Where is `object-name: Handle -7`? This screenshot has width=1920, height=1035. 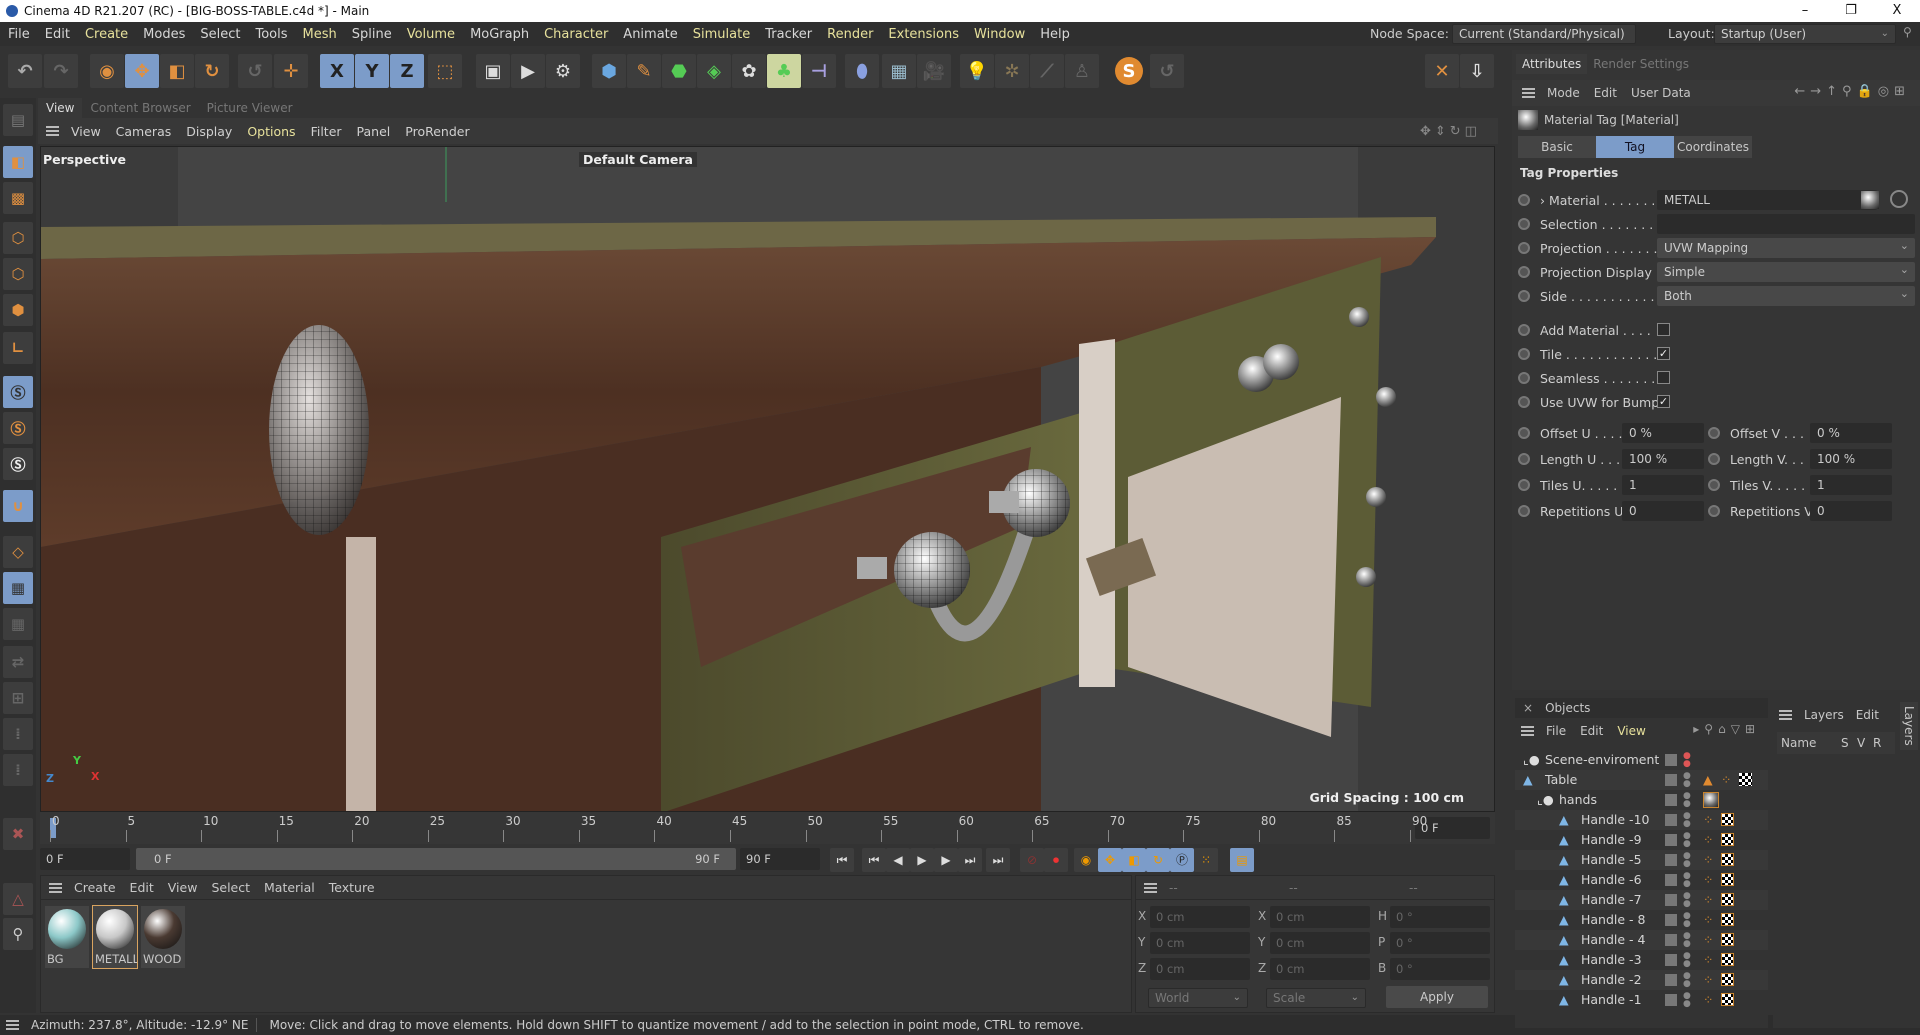 object-name: Handle -7 is located at coordinates (1611, 900).